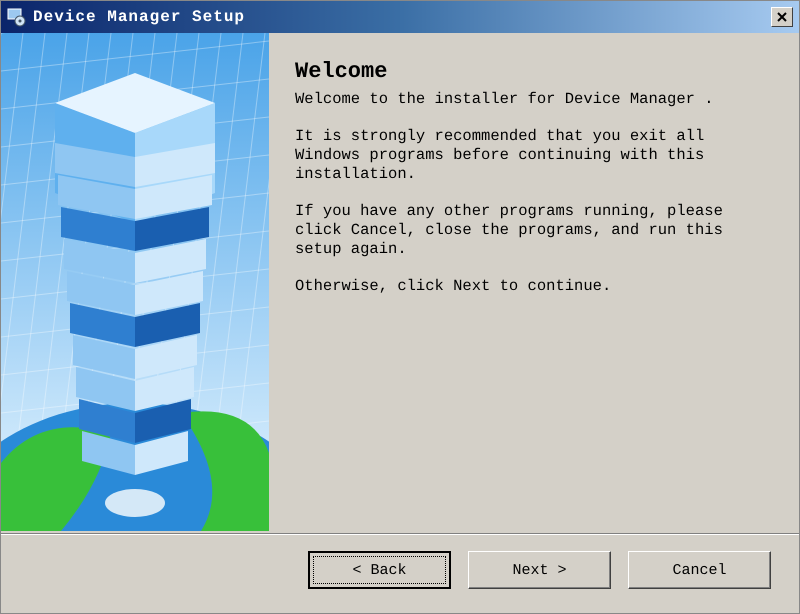 The image size is (800, 614). What do you see at coordinates (17, 17) in the screenshot?
I see `computer-disc-icon` at bounding box center [17, 17].